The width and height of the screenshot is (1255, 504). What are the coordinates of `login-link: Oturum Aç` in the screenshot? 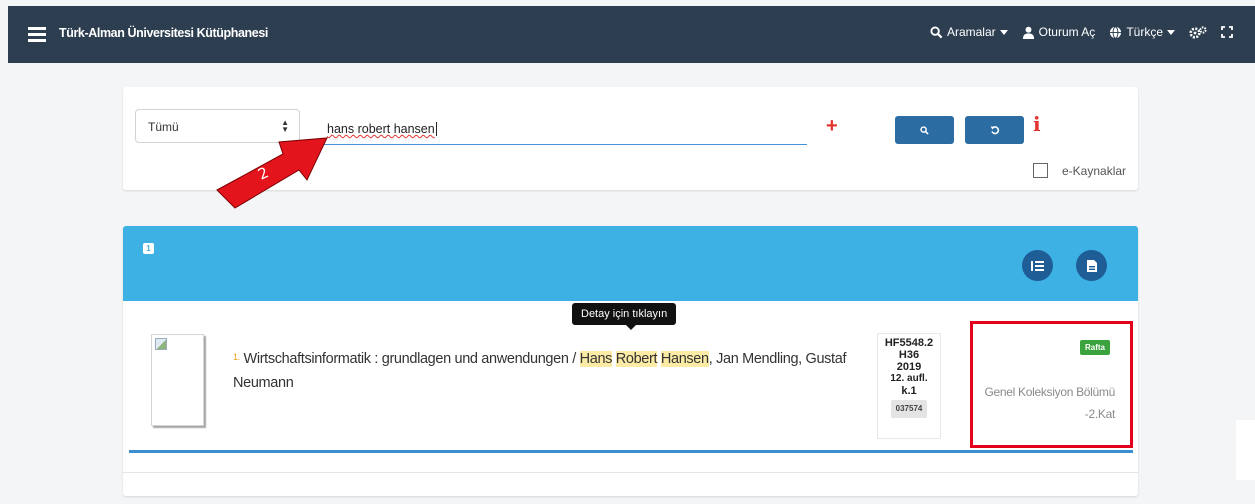 It's located at (1059, 32).